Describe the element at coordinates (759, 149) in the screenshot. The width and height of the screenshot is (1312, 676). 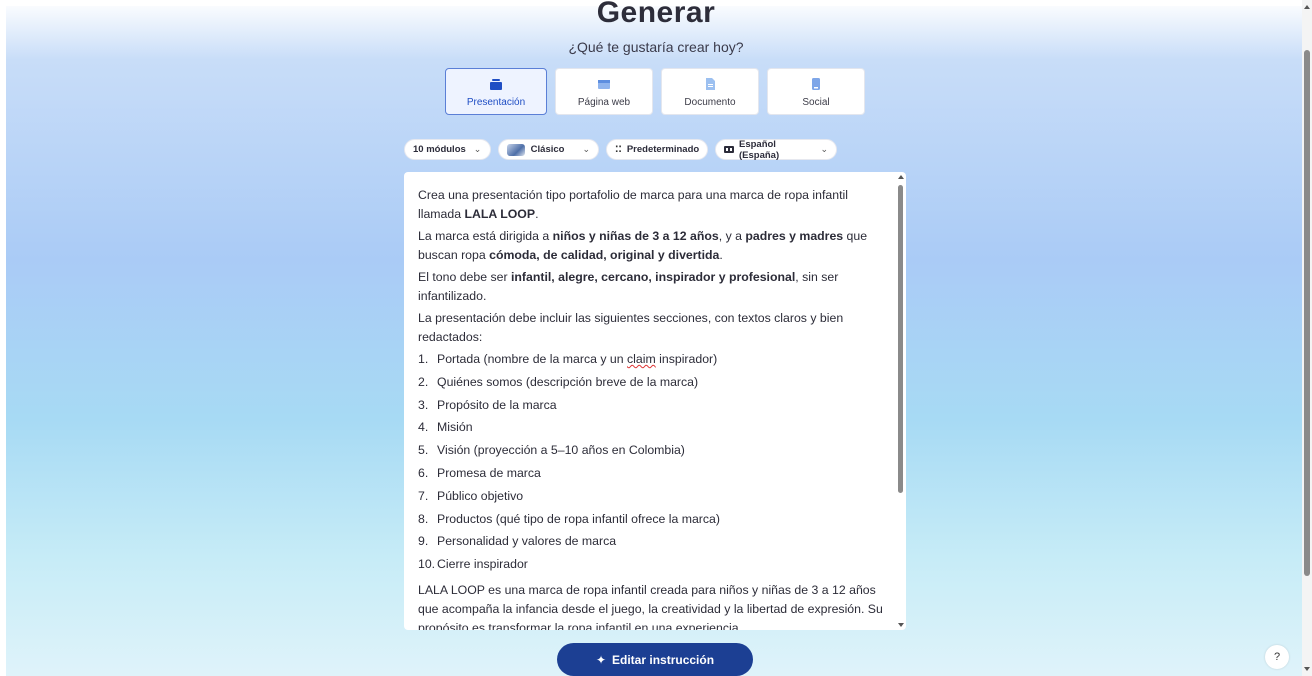
I see `language-value: Español (España)` at that location.